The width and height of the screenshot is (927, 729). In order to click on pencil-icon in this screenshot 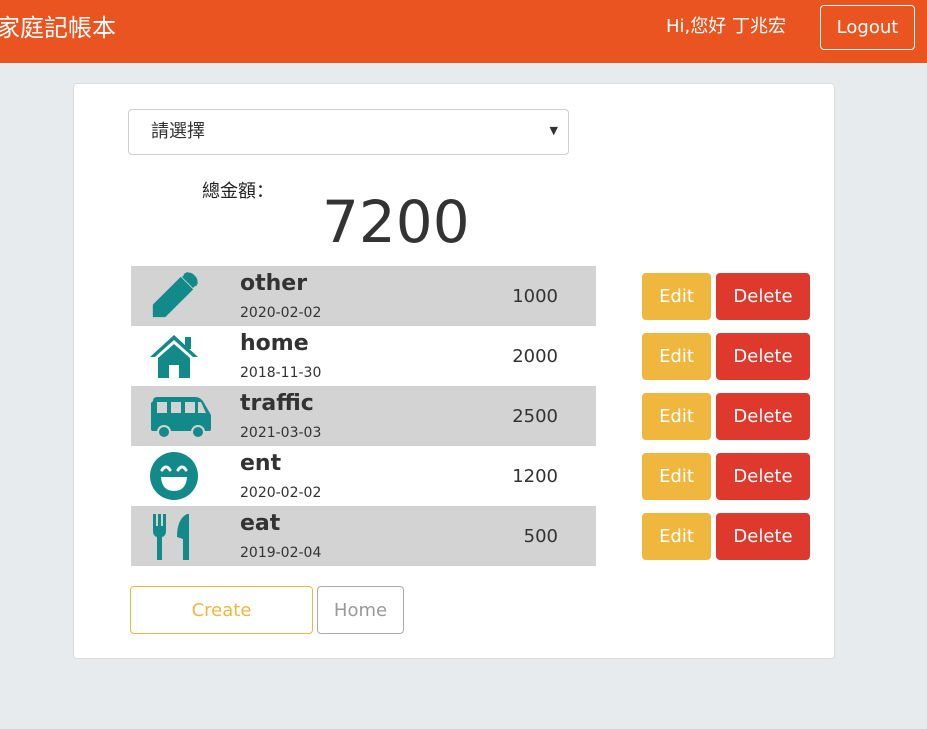, I will do `click(174, 296)`.